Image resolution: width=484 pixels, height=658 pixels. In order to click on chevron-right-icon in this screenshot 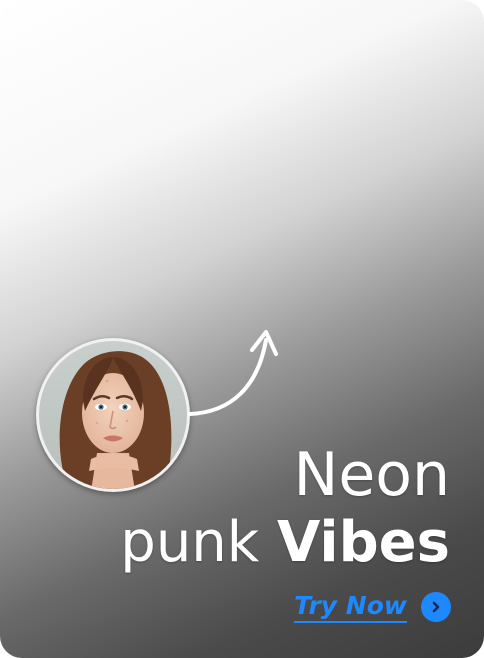, I will do `click(436, 607)`.